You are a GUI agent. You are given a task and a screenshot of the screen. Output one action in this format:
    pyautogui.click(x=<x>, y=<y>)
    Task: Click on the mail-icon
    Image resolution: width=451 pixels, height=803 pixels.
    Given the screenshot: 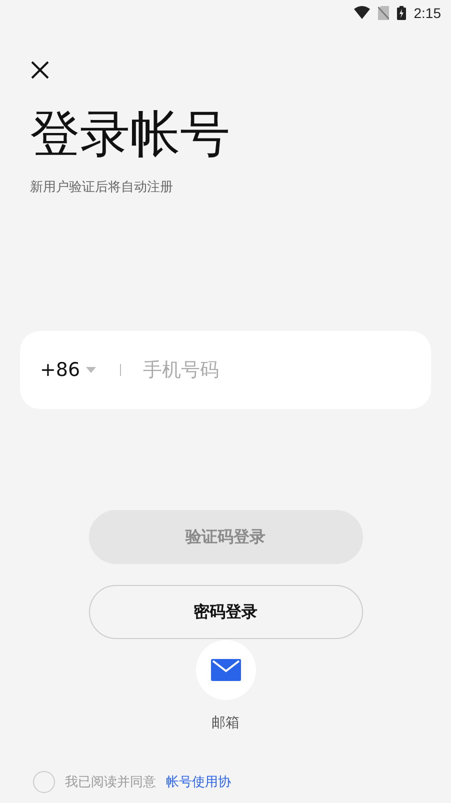 What is the action you would take?
    pyautogui.click(x=225, y=670)
    